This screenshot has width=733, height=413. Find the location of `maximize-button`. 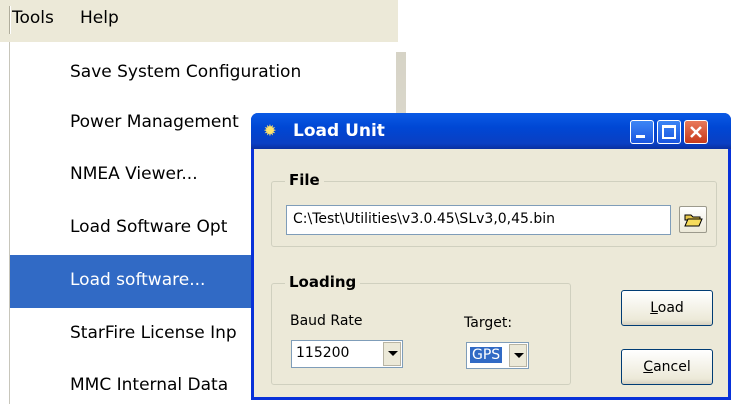

maximize-button is located at coordinates (669, 132).